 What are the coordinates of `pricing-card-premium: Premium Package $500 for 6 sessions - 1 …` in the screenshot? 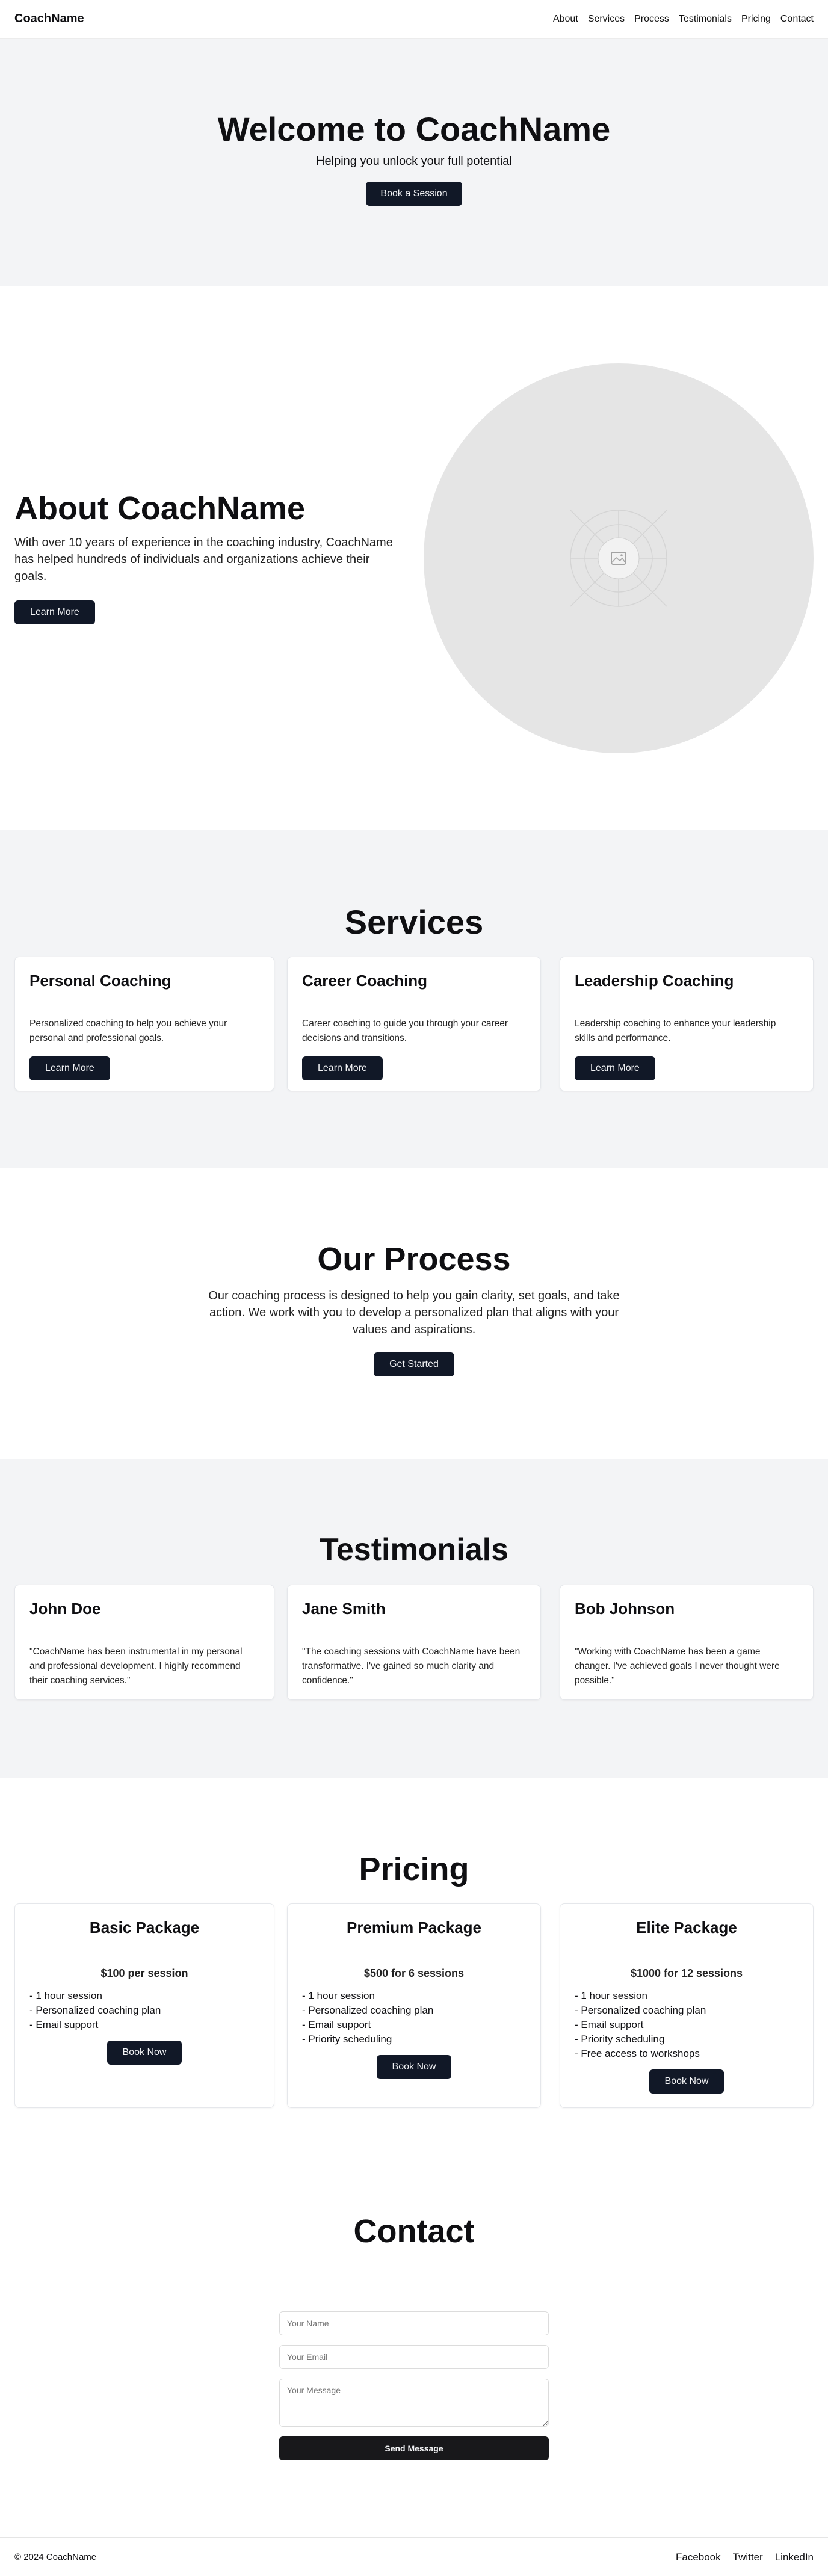 It's located at (414, 2005).